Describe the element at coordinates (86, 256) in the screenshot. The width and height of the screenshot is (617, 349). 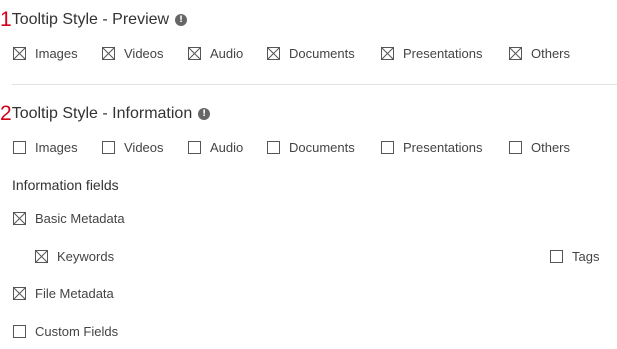
I see `checkbox-label: Keywords` at that location.